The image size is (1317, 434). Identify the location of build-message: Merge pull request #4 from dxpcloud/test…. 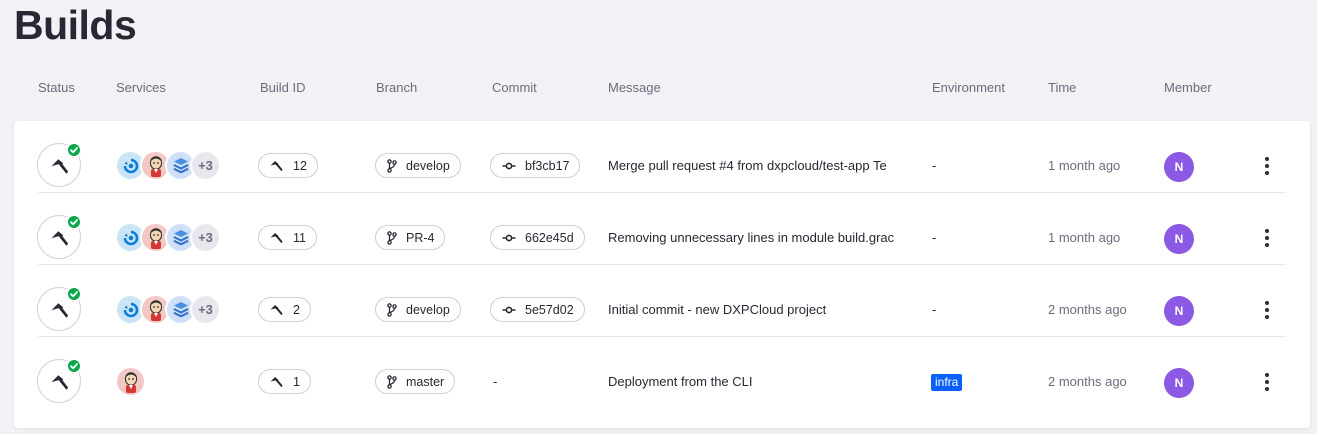
(747, 165).